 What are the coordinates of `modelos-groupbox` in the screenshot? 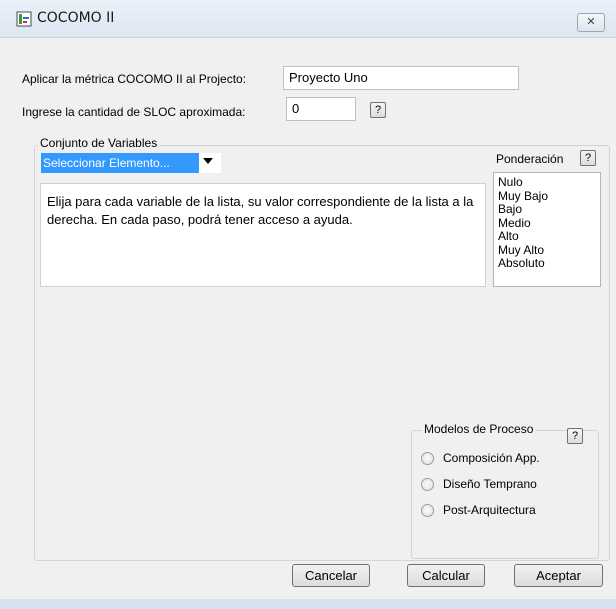 It's located at (505, 494).